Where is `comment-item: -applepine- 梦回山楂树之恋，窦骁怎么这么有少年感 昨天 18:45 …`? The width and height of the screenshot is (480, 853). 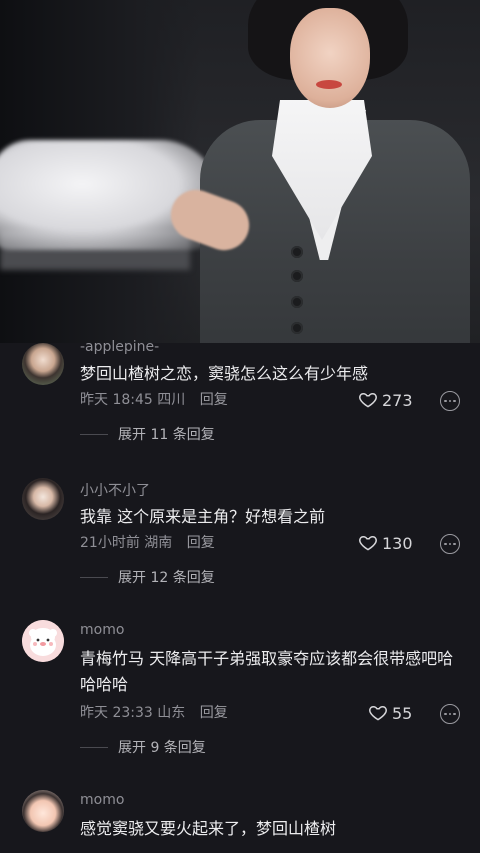
comment-item: -applepine- 梦回山楂树之恋，窦骁怎么这么有少年感 昨天 18:45 … is located at coordinates (240, 396).